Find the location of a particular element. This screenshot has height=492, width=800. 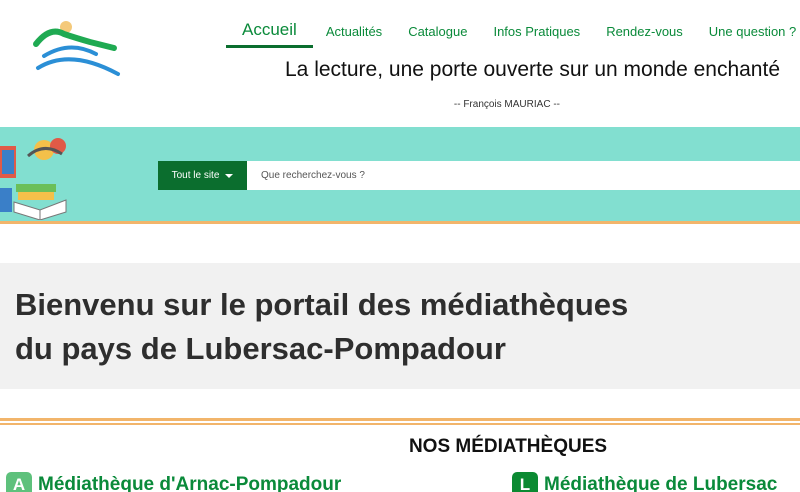

nav-item-actualites: Actualités is located at coordinates (354, 32).